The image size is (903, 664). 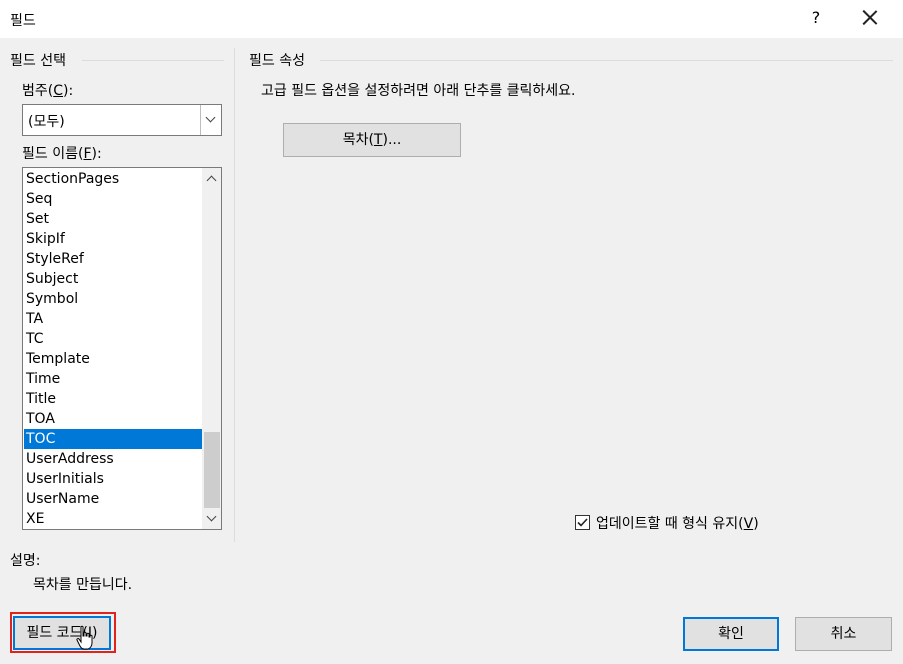 What do you see at coordinates (113, 439) in the screenshot?
I see `list-item-selected: TOC` at bounding box center [113, 439].